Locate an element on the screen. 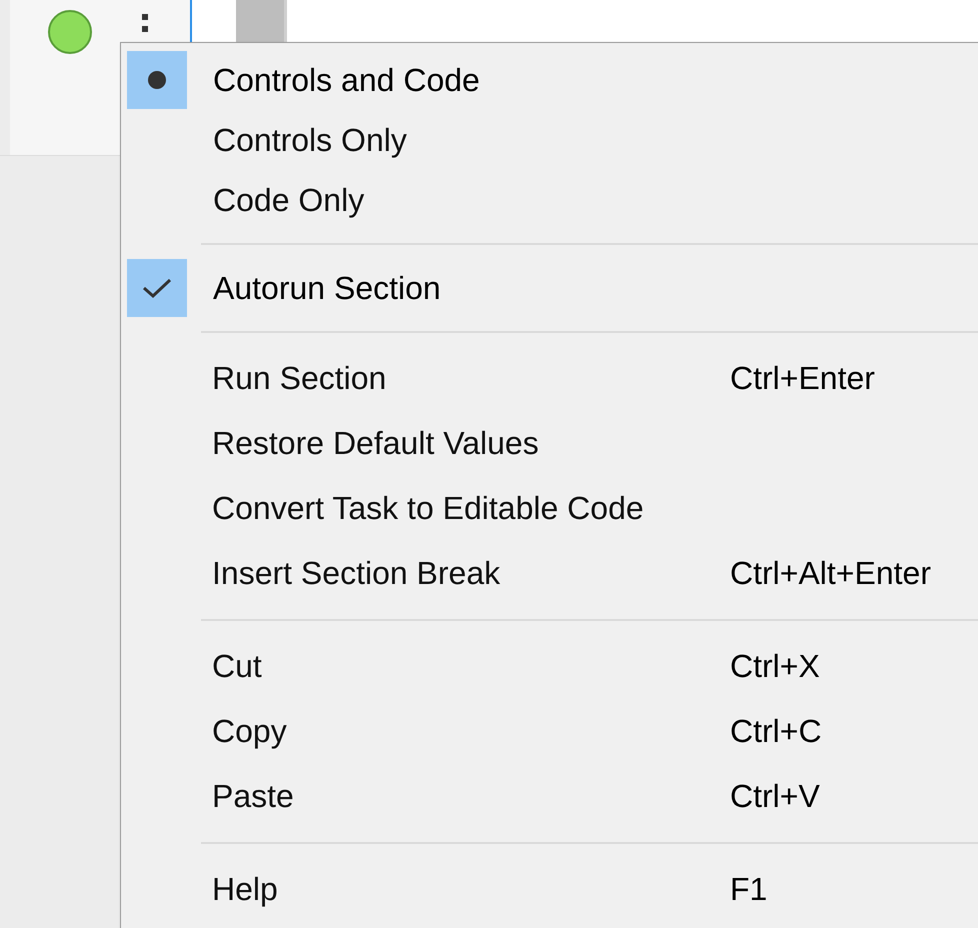 The height and width of the screenshot is (928, 978). menu-item: Help F1 is located at coordinates (549, 889).